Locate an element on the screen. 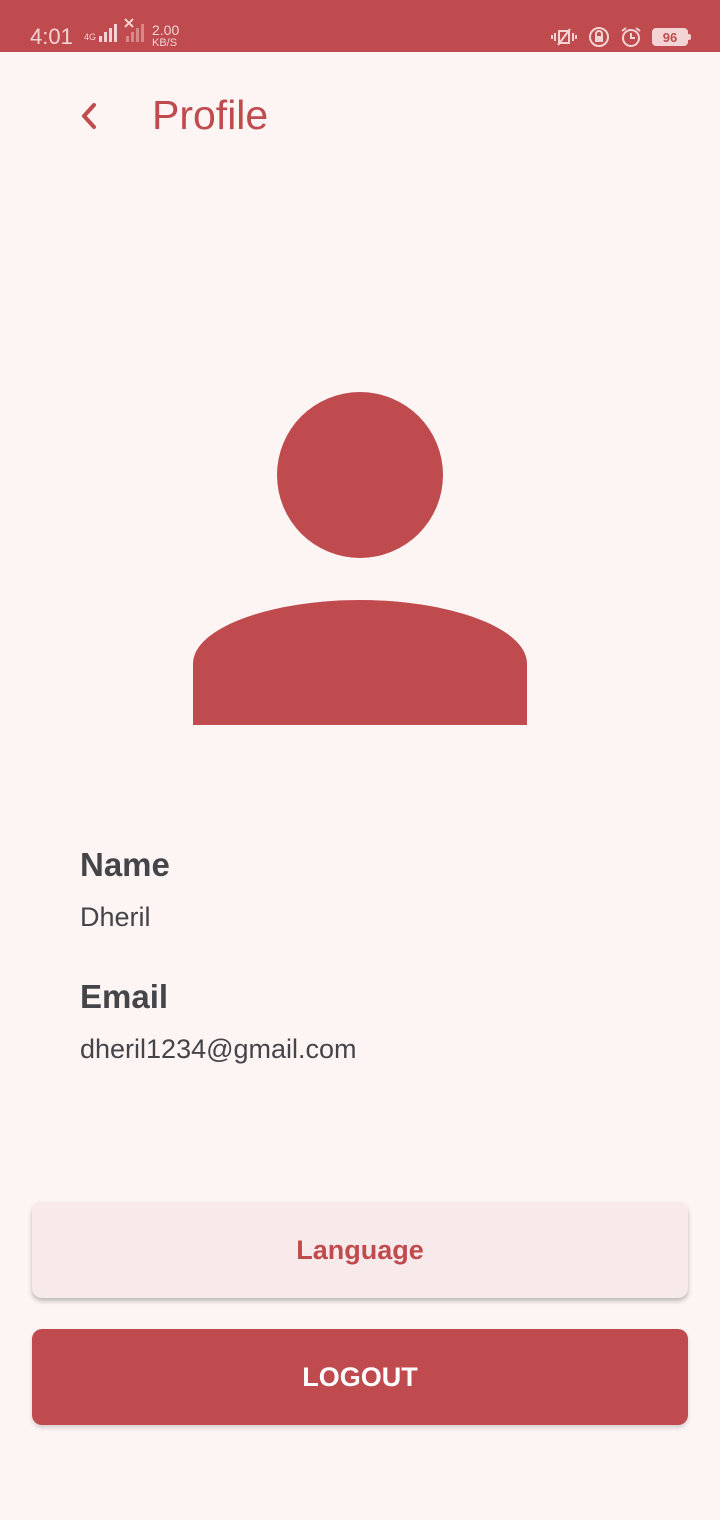 The height and width of the screenshot is (1520, 720). speed-value: 2.00 is located at coordinates (166, 30).